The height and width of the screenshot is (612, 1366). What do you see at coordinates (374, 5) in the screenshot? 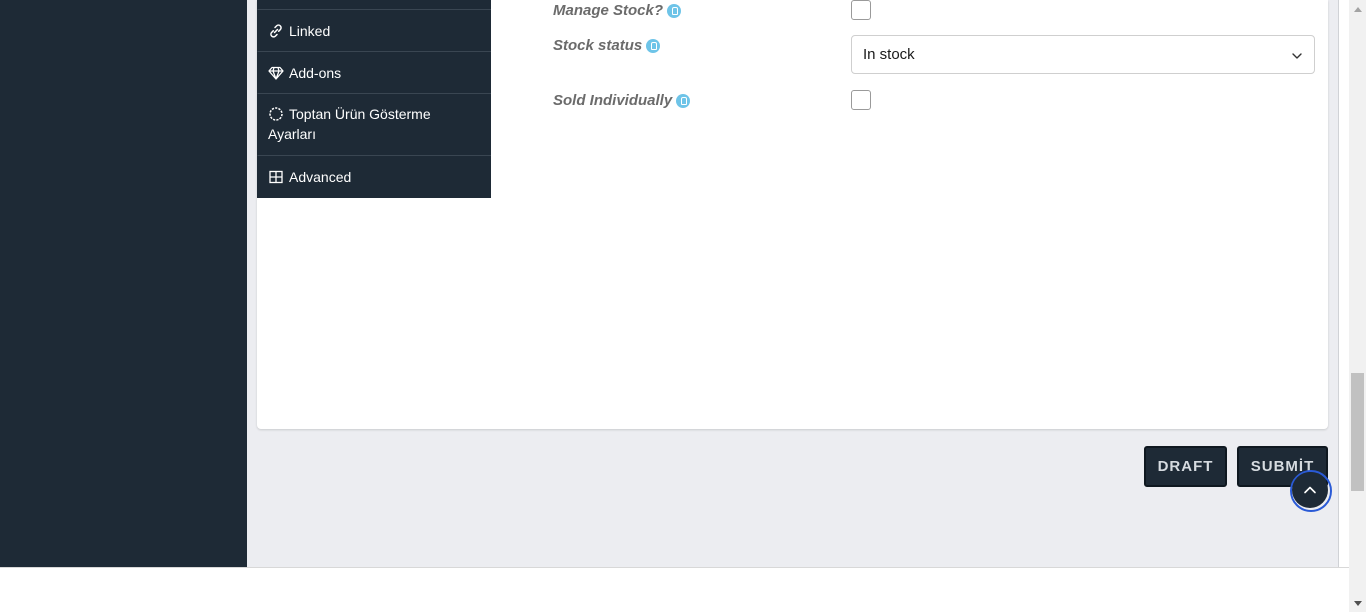
I see `tab-inventory-bottom-edge` at bounding box center [374, 5].